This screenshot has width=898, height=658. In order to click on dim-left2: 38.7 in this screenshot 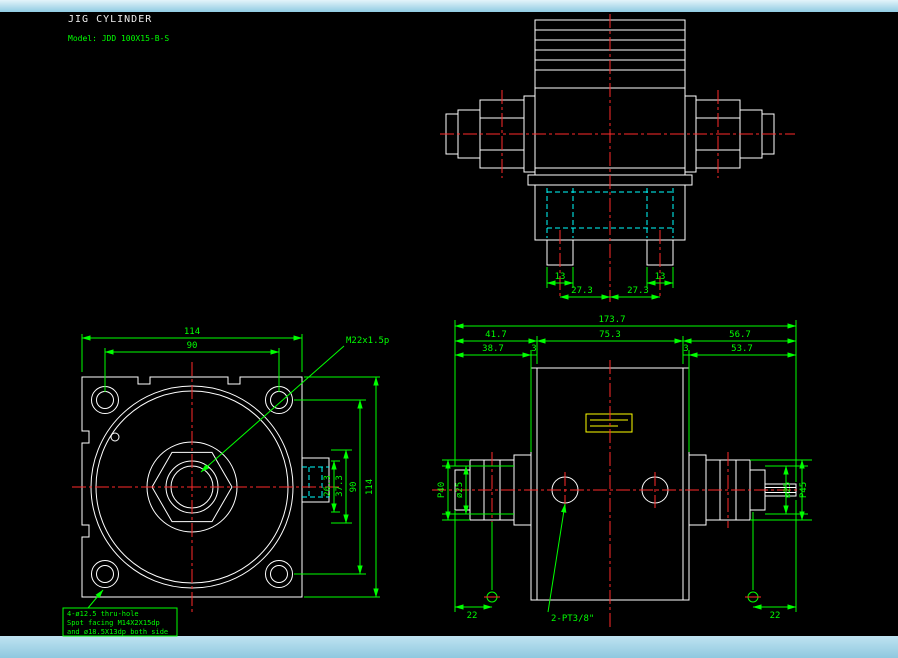, I will do `click(493, 349)`.